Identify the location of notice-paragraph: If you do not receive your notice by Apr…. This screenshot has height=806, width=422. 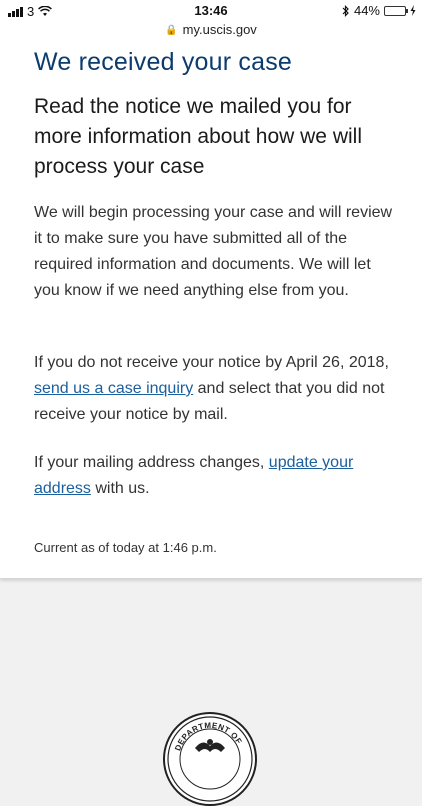
(216, 389).